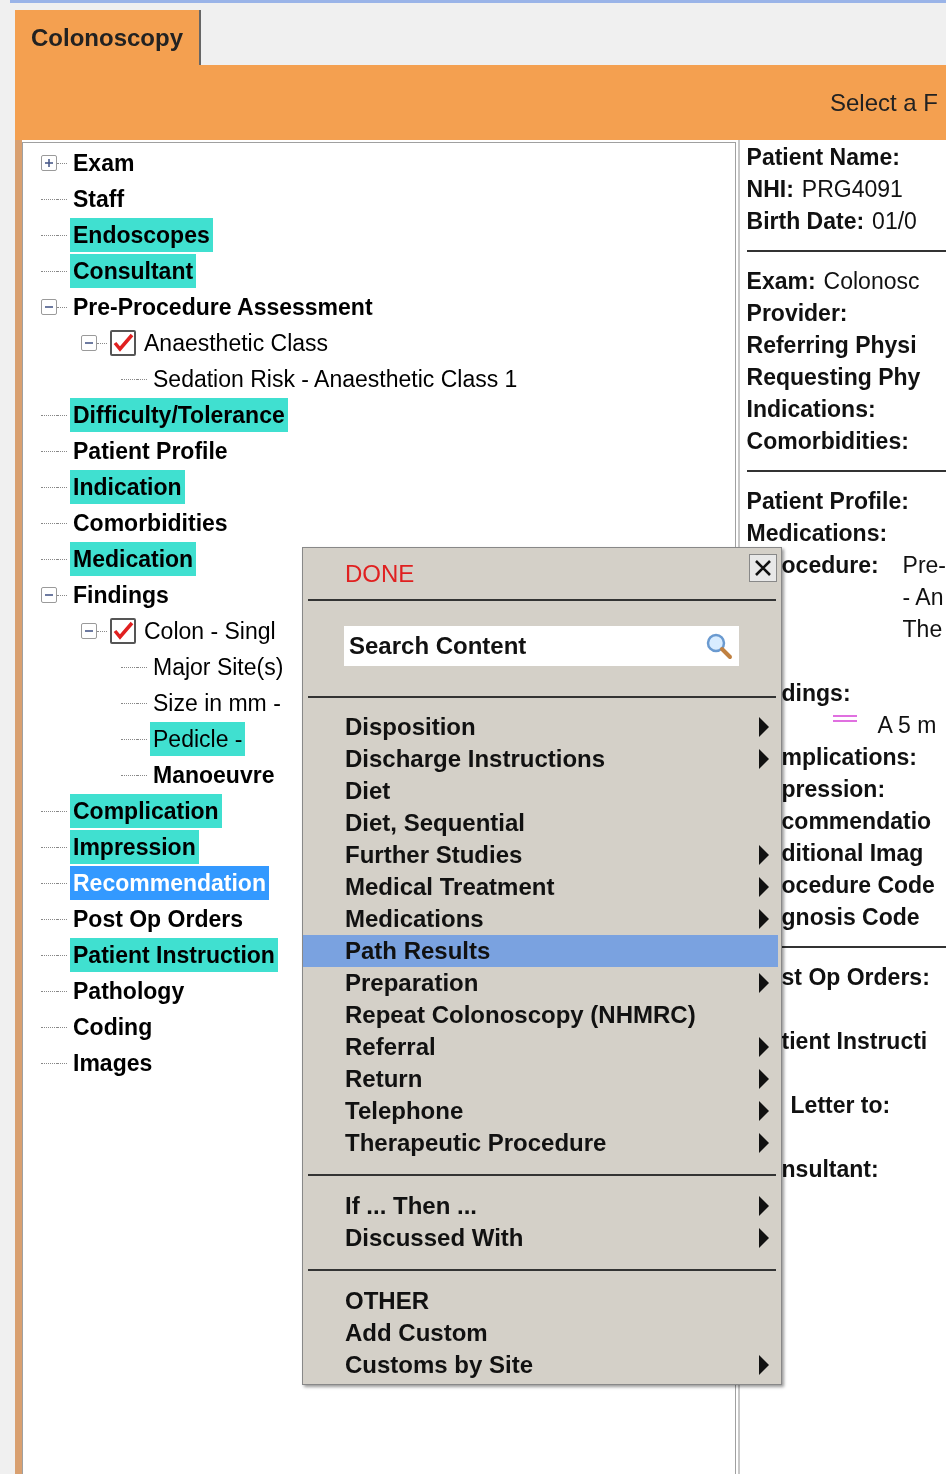  Describe the element at coordinates (817, 533) in the screenshot. I see `field-label: Medications:` at that location.